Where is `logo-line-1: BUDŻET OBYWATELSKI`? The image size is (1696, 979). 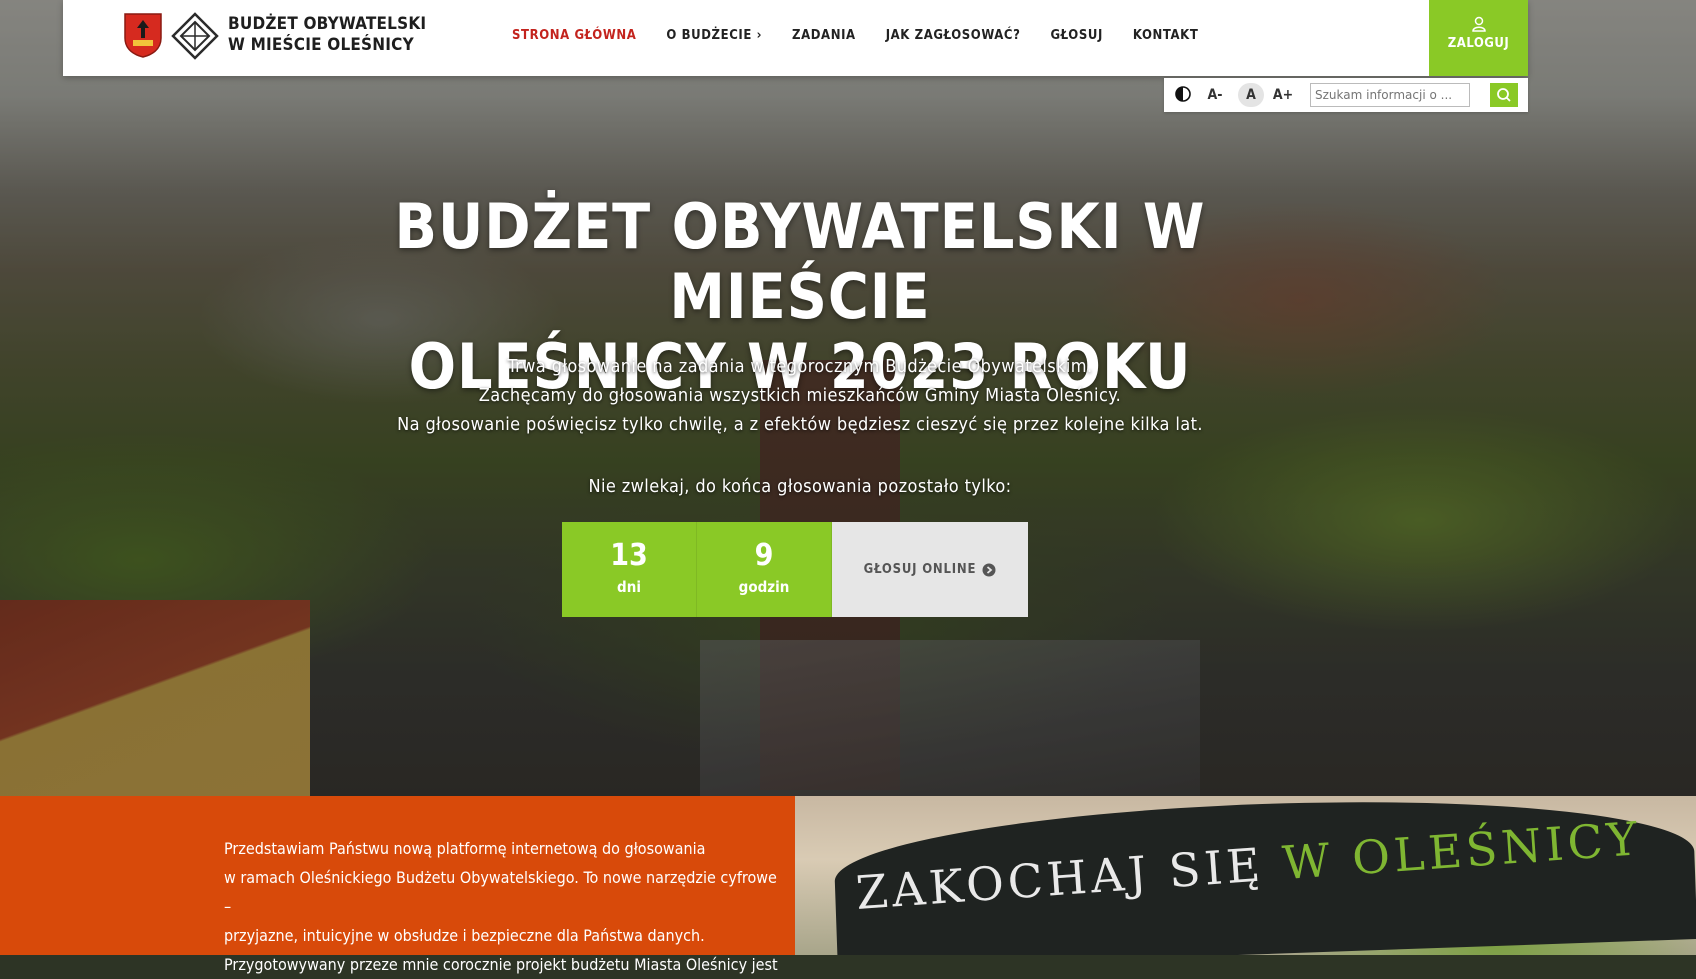
logo-line-1: BUDŻET OBYWATELSKI is located at coordinates (327, 24).